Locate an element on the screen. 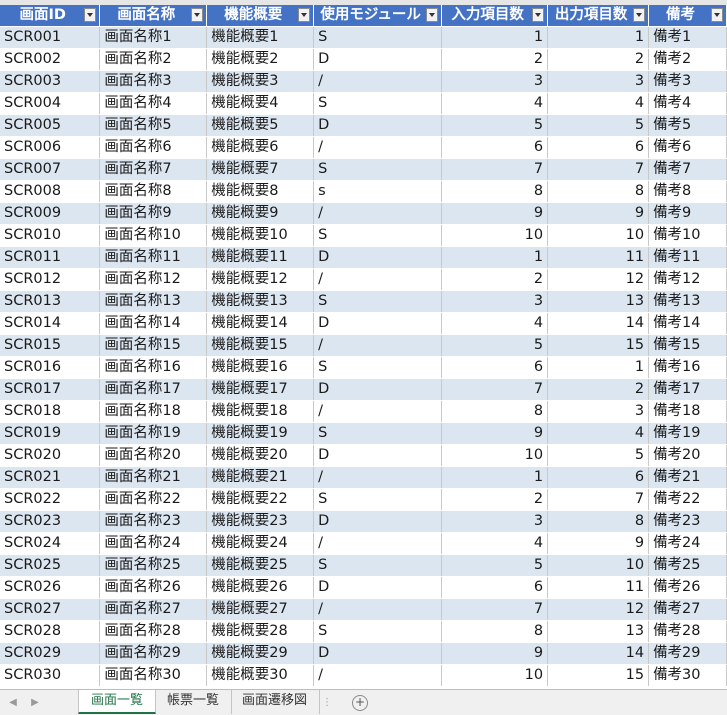  table-cell: SCR012 is located at coordinates (50, 279).